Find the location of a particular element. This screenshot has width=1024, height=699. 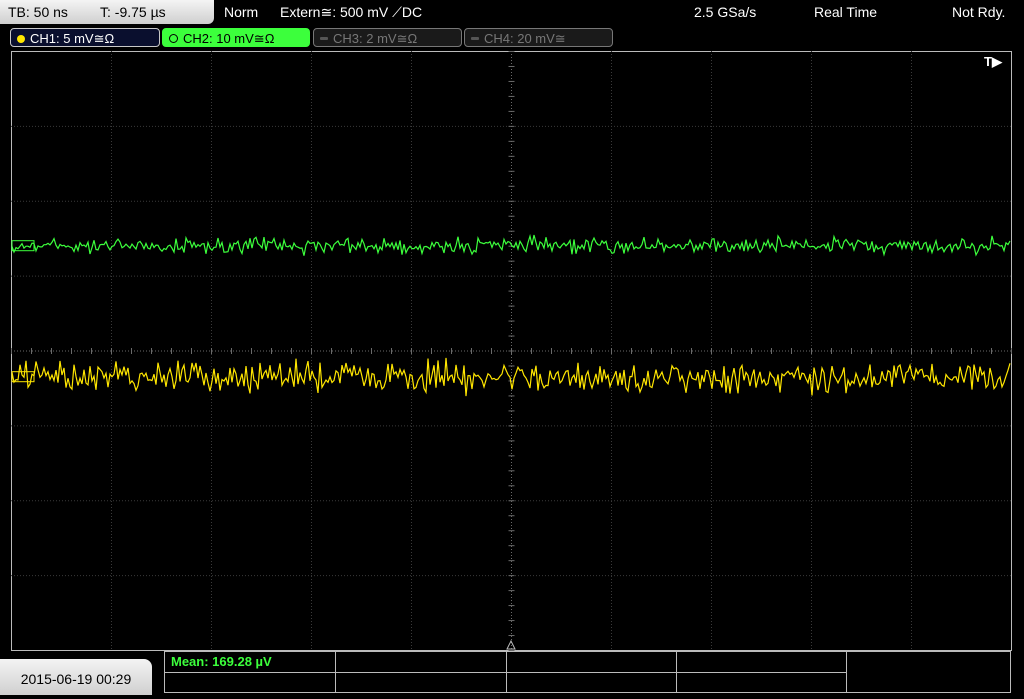

datetime-box: 2015-06-19 00:29 is located at coordinates (76, 677).